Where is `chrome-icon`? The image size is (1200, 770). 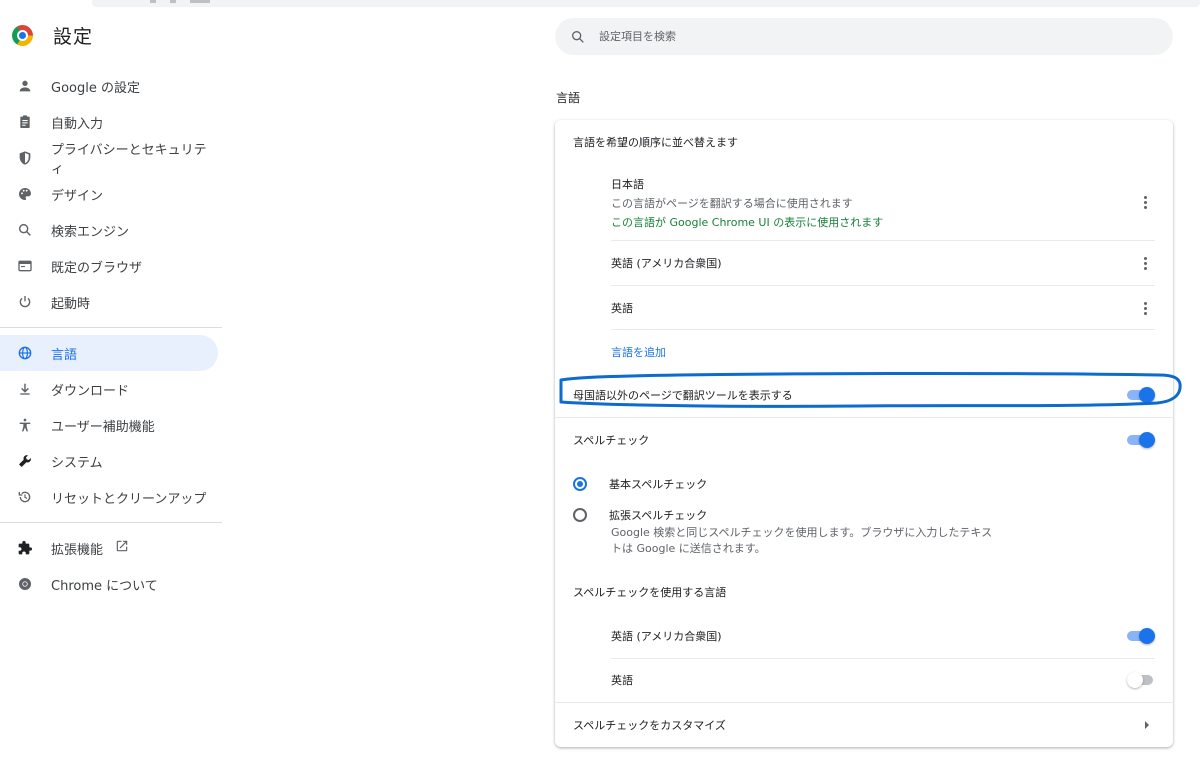
chrome-icon is located at coordinates (25, 584).